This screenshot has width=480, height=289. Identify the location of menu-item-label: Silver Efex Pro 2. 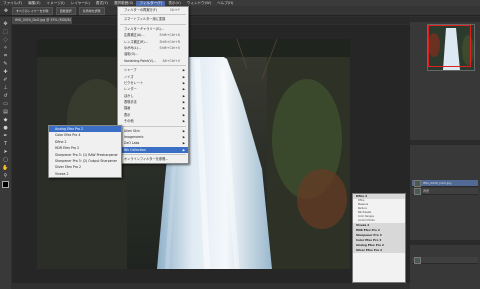
(68, 167).